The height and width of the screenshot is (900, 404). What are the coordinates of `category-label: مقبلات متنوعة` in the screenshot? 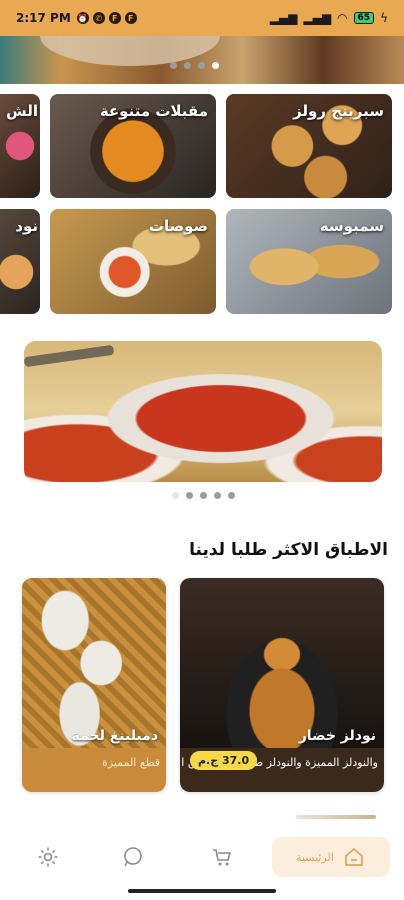 It's located at (153, 111).